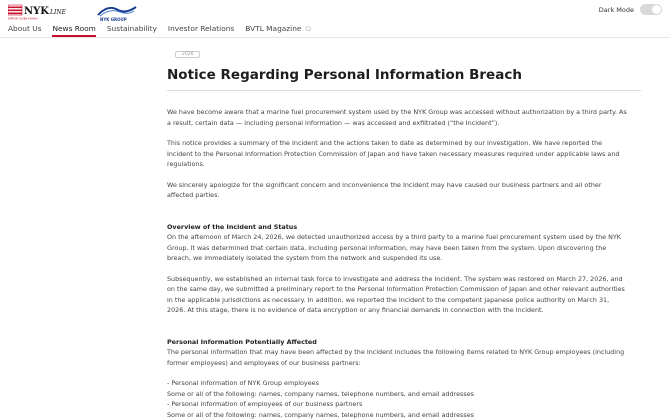  Describe the element at coordinates (201, 30) in the screenshot. I see `nav-item-investor-relations: Investor Relations` at that location.